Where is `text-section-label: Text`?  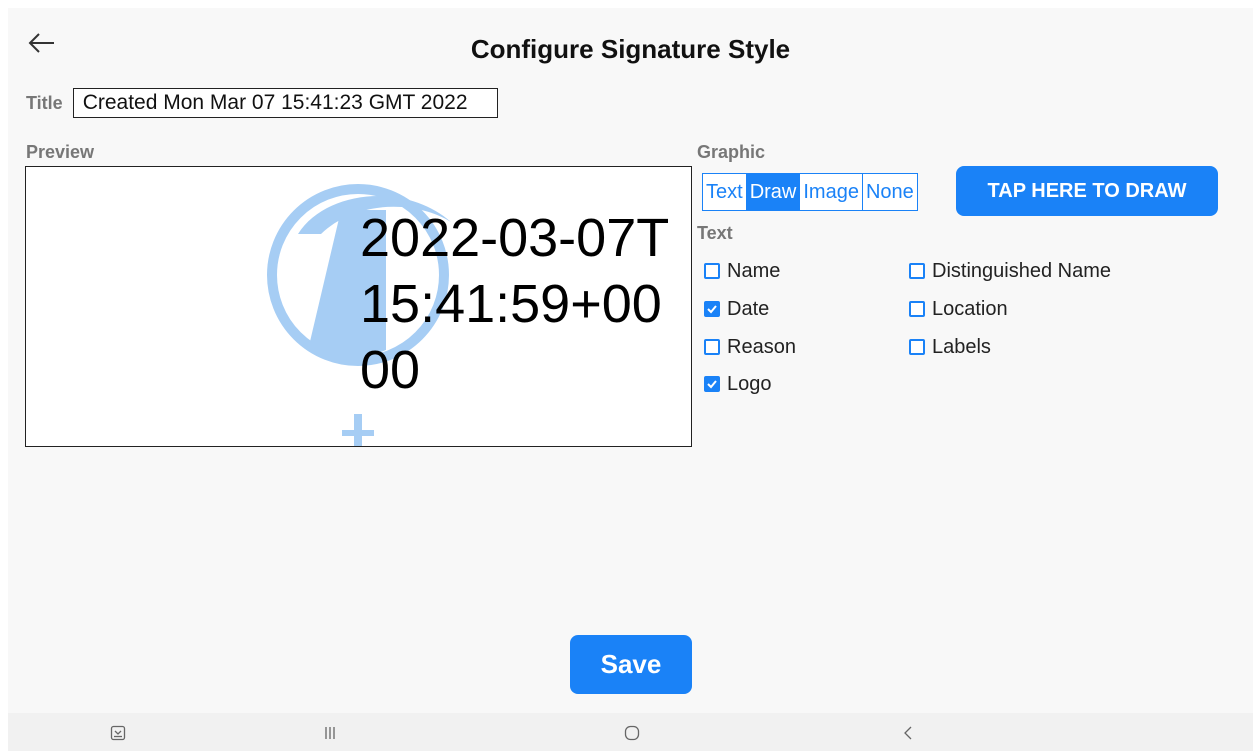 text-section-label: Text is located at coordinates (715, 233).